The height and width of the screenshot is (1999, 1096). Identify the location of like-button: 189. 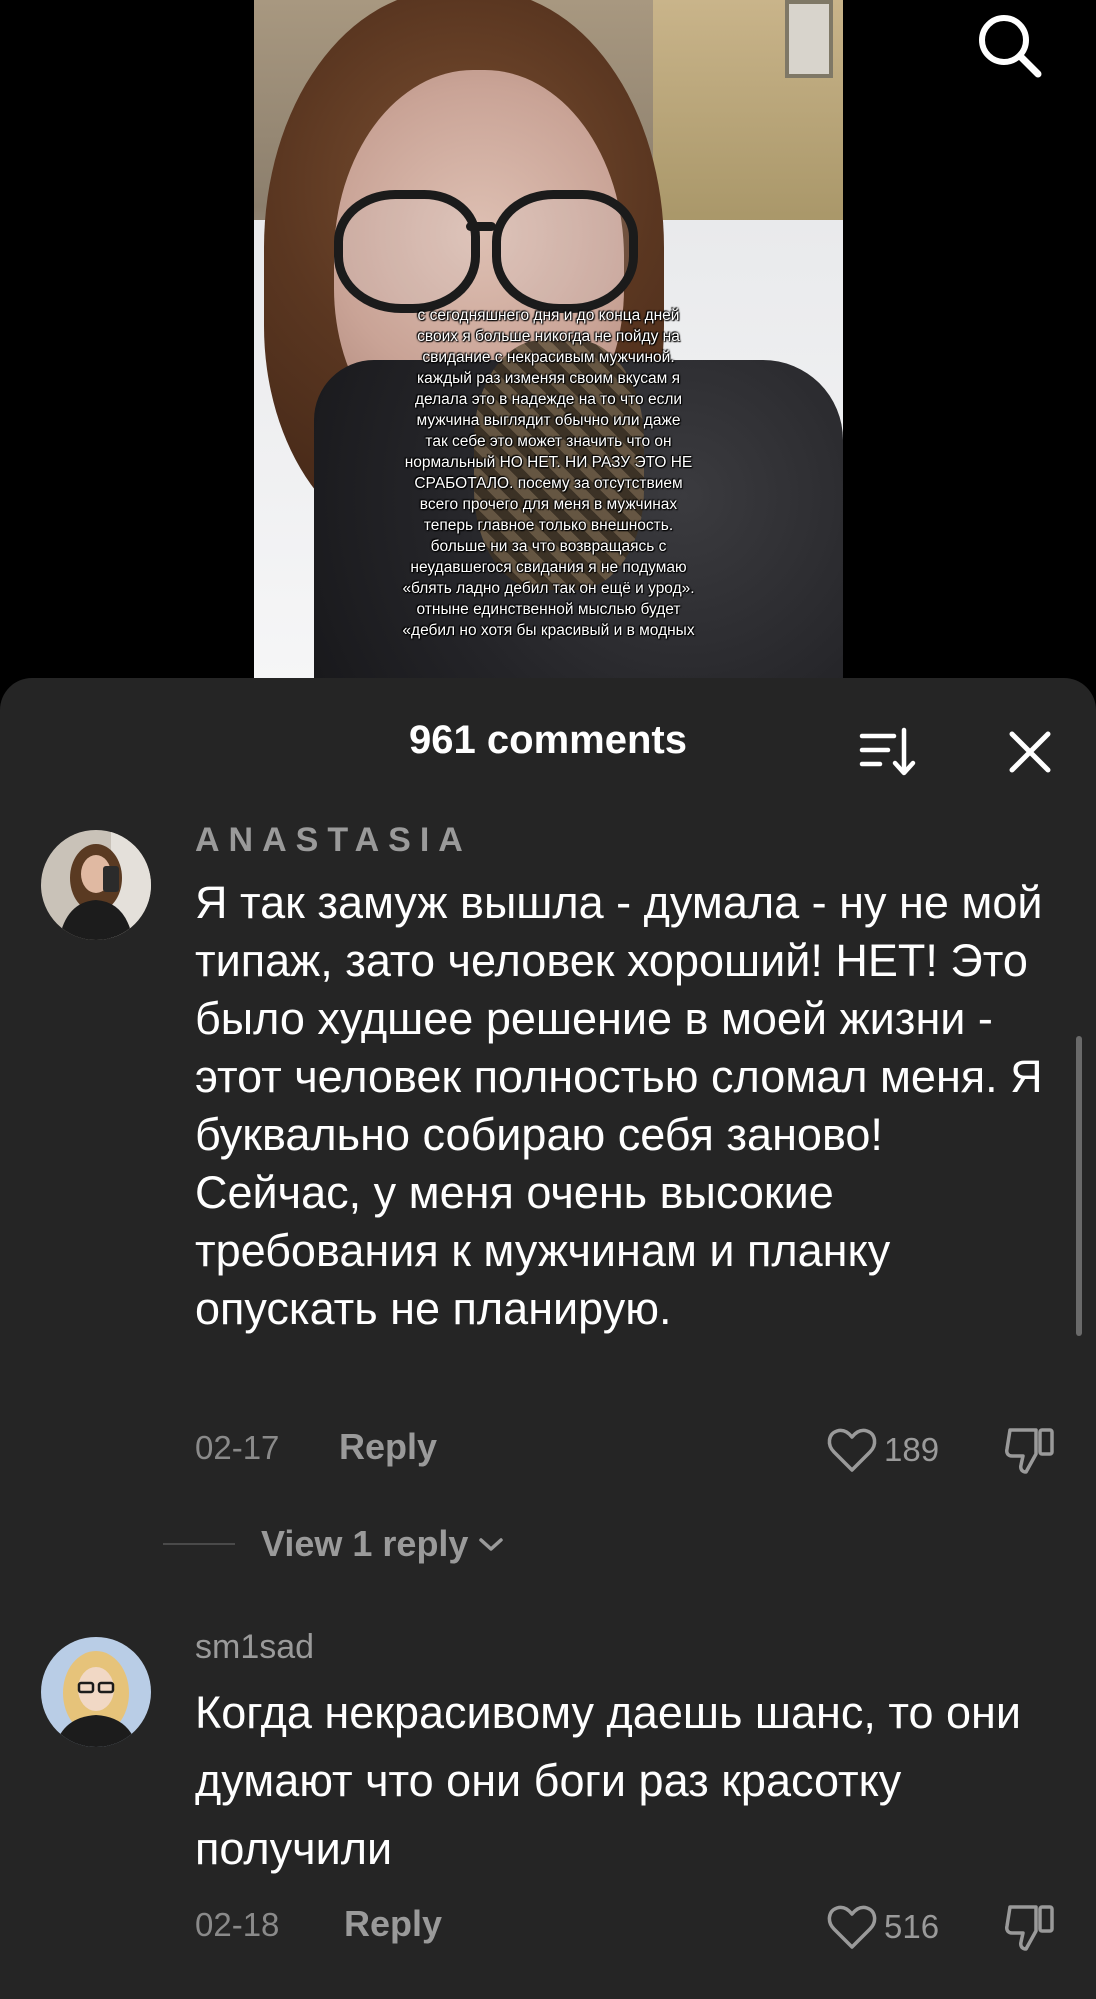
(882, 1450).